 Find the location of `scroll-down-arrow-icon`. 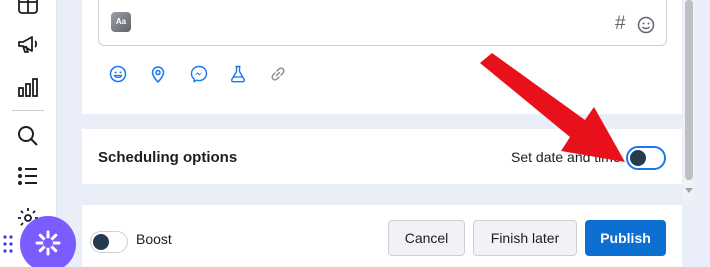

scroll-down-arrow-icon is located at coordinates (689, 190).